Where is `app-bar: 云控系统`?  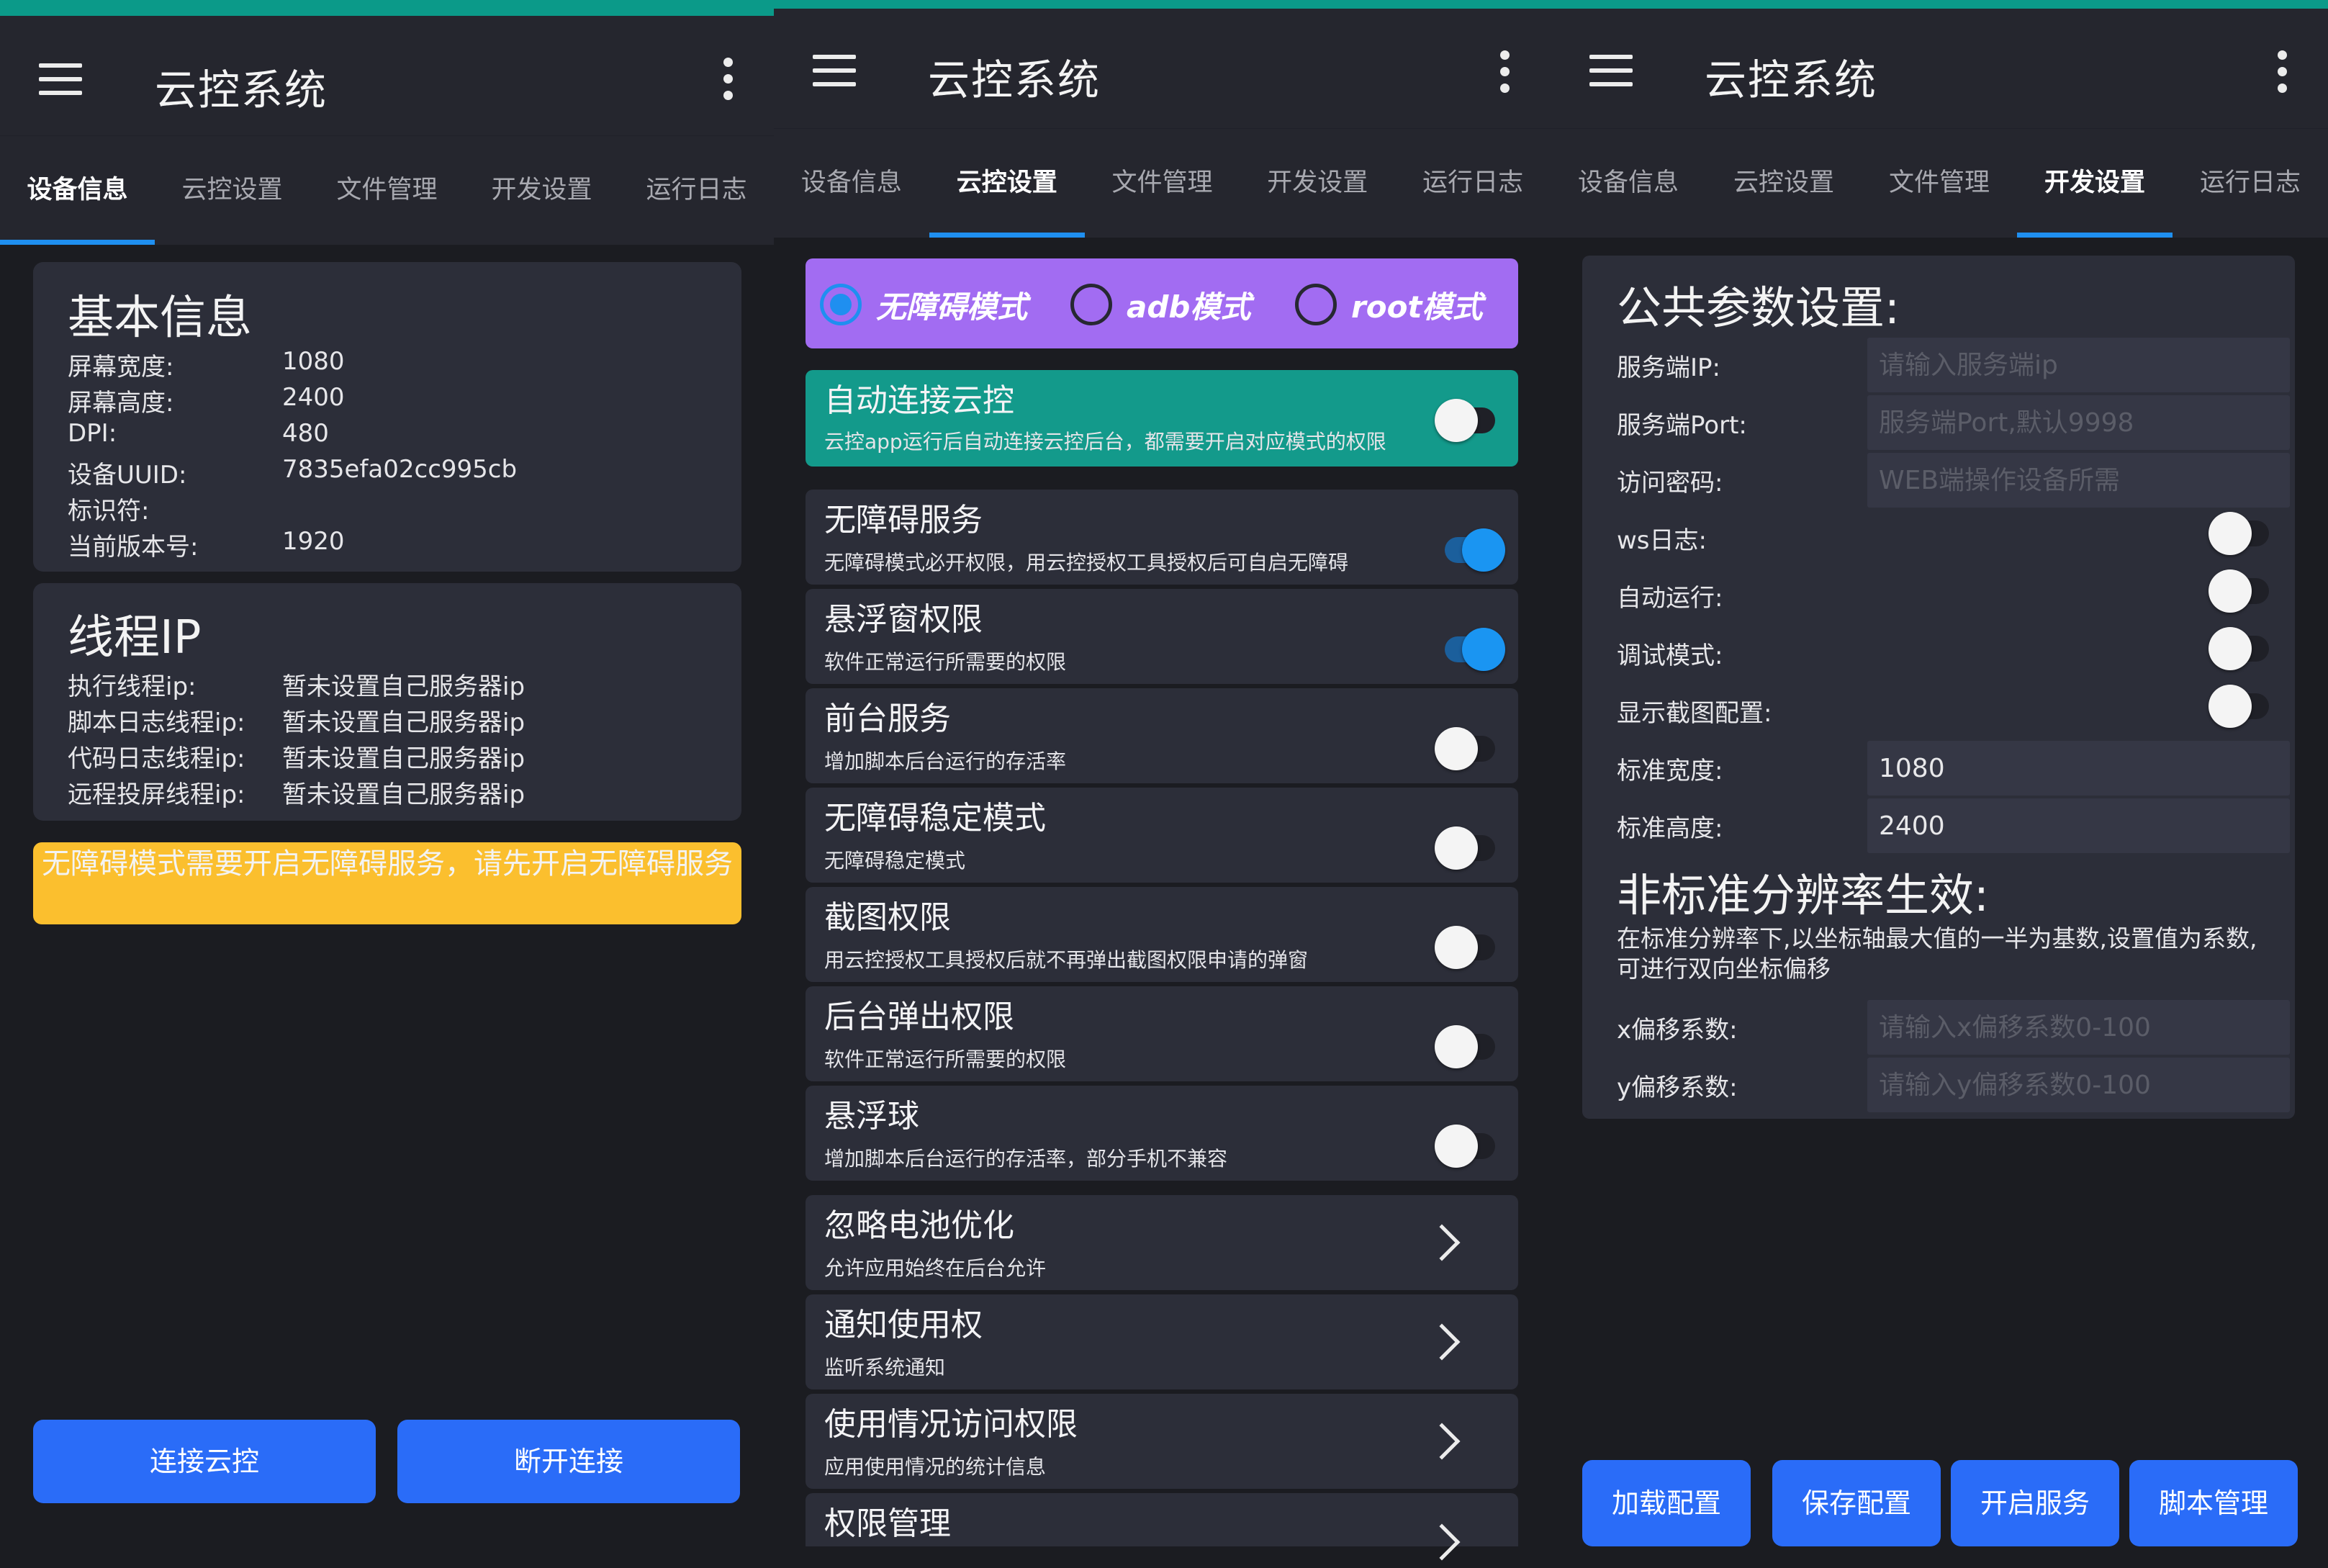
app-bar: 云控系统 is located at coordinates (1162, 68).